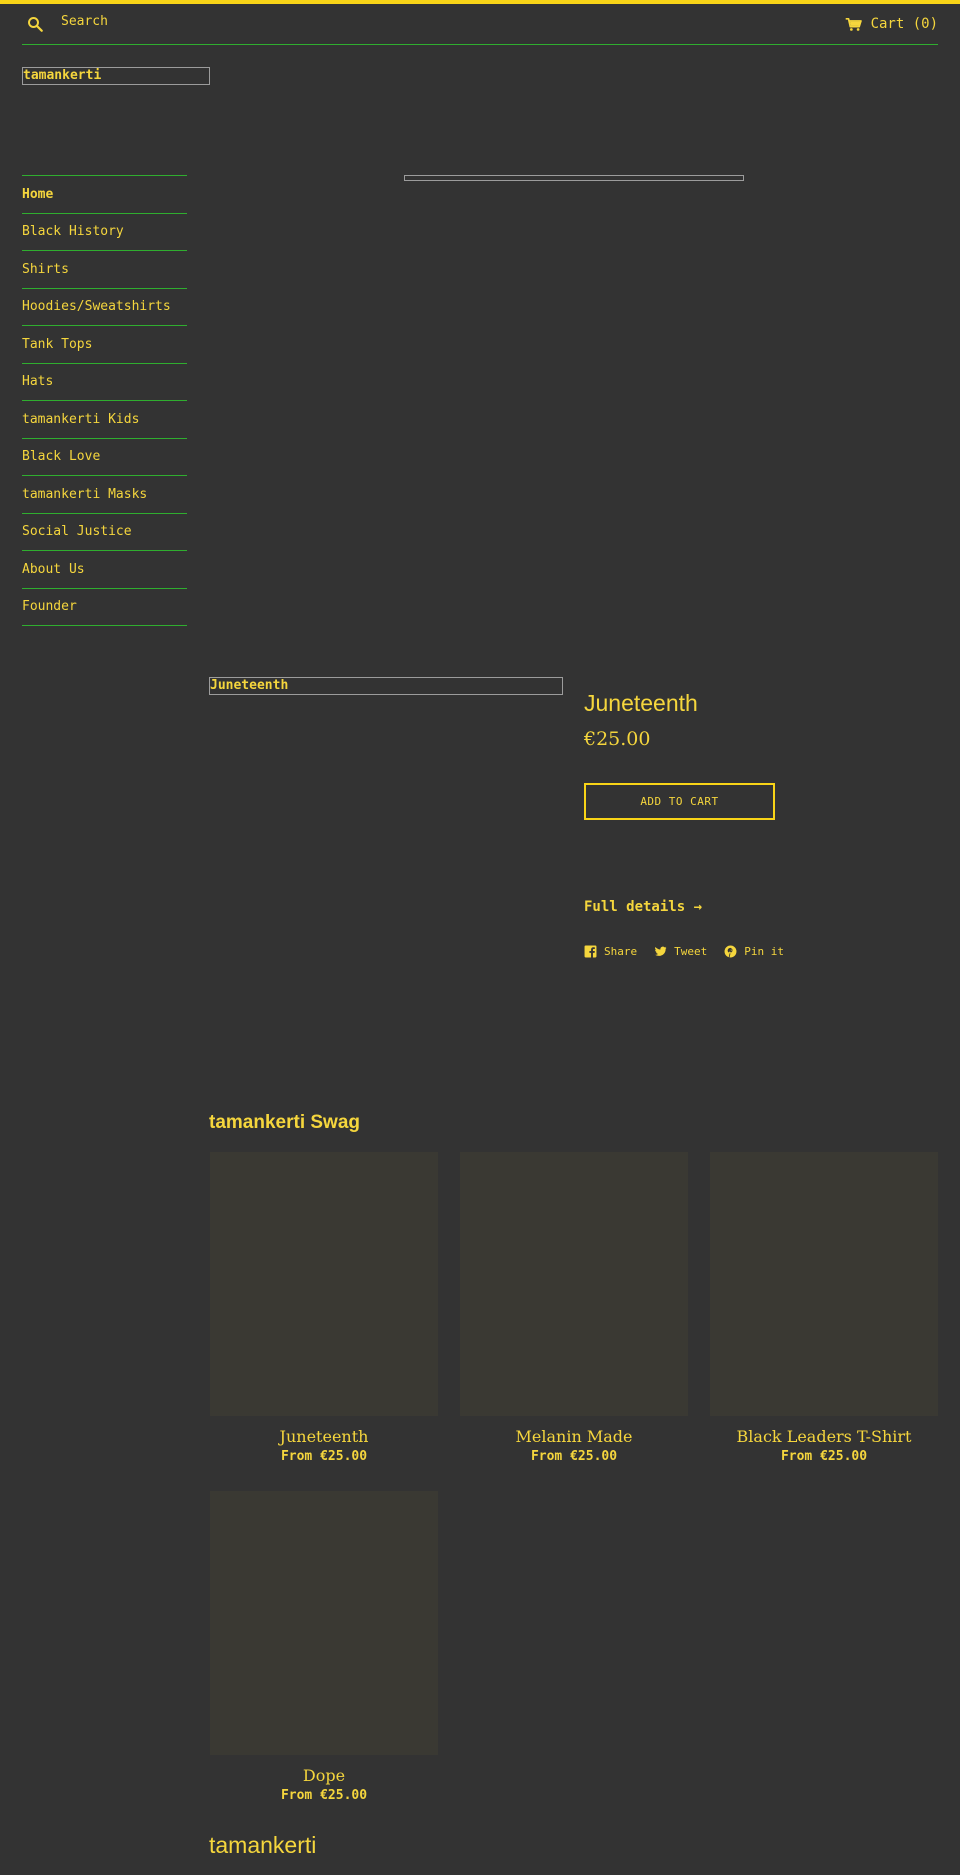  Describe the element at coordinates (904, 24) in the screenshot. I see `cart-label: Cart (0)` at that location.